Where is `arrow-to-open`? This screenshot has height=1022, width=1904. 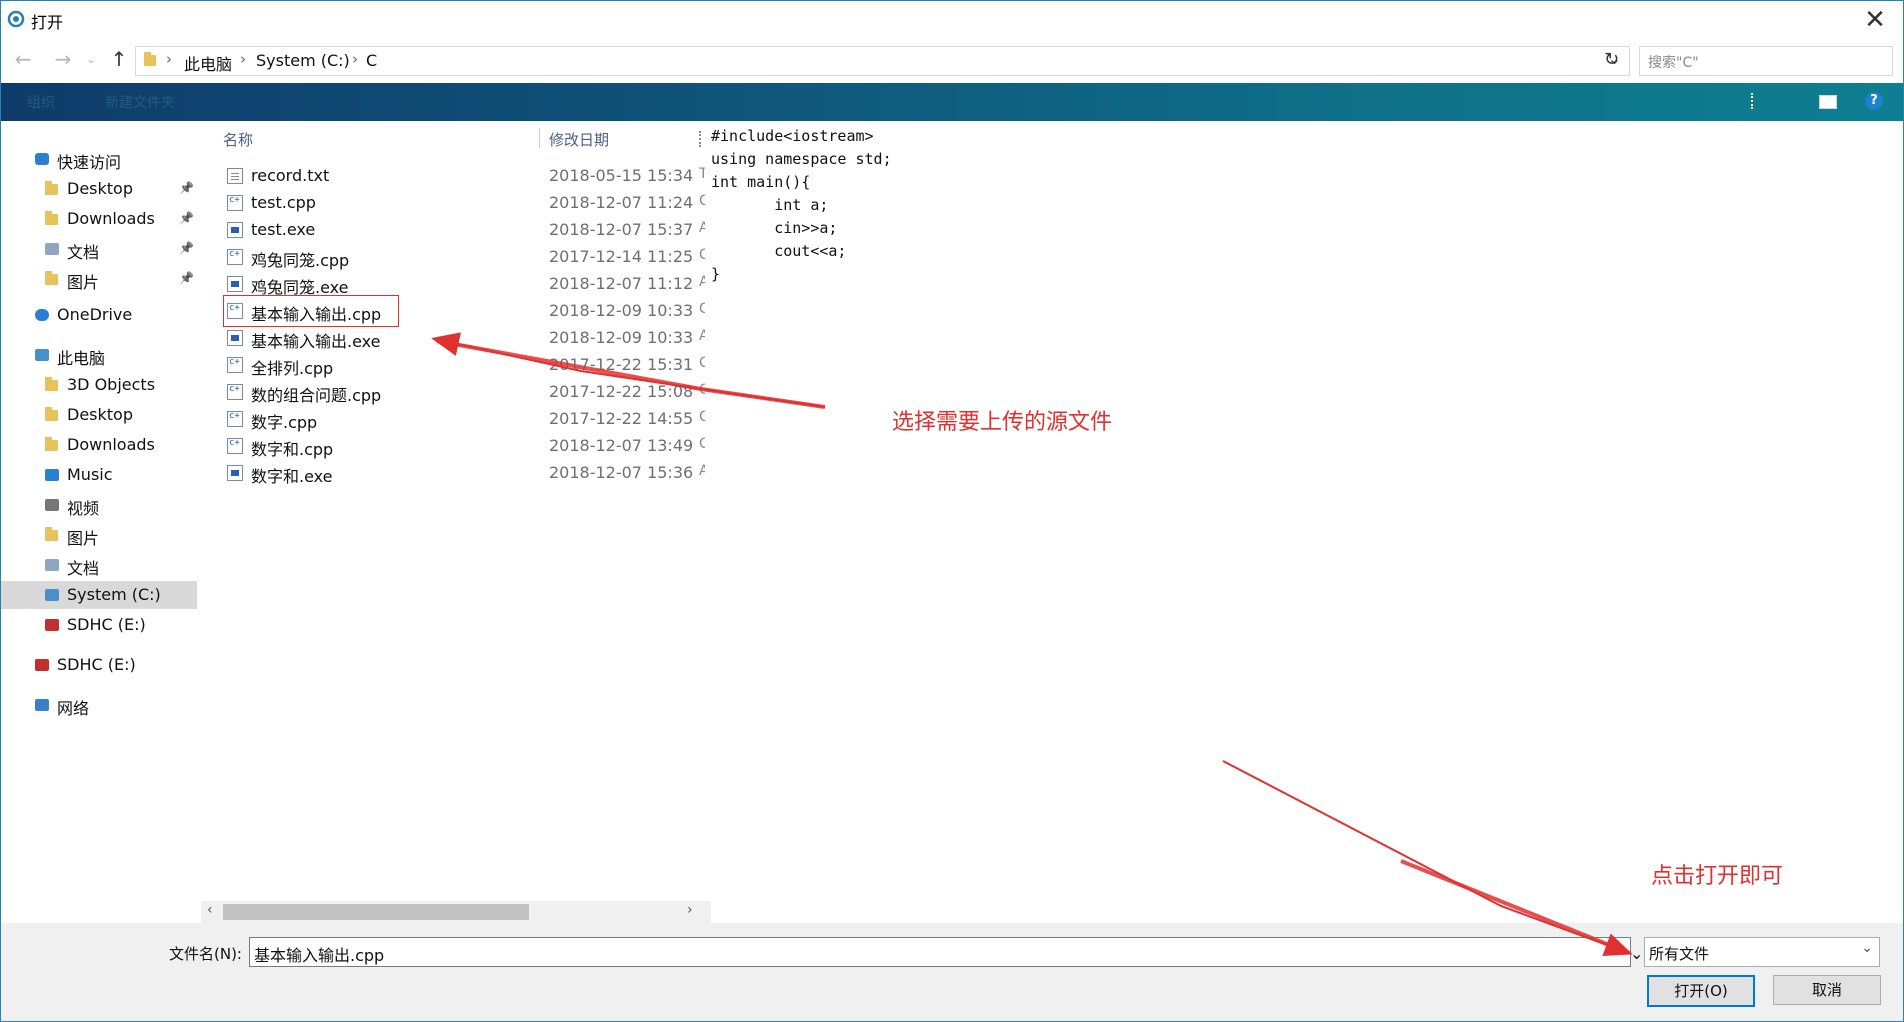
arrow-to-open is located at coordinates (1427, 858).